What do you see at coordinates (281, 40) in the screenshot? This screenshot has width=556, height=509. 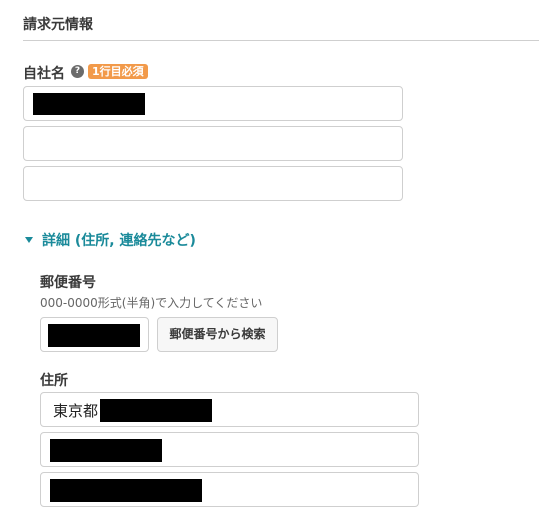 I see `section-divider` at bounding box center [281, 40].